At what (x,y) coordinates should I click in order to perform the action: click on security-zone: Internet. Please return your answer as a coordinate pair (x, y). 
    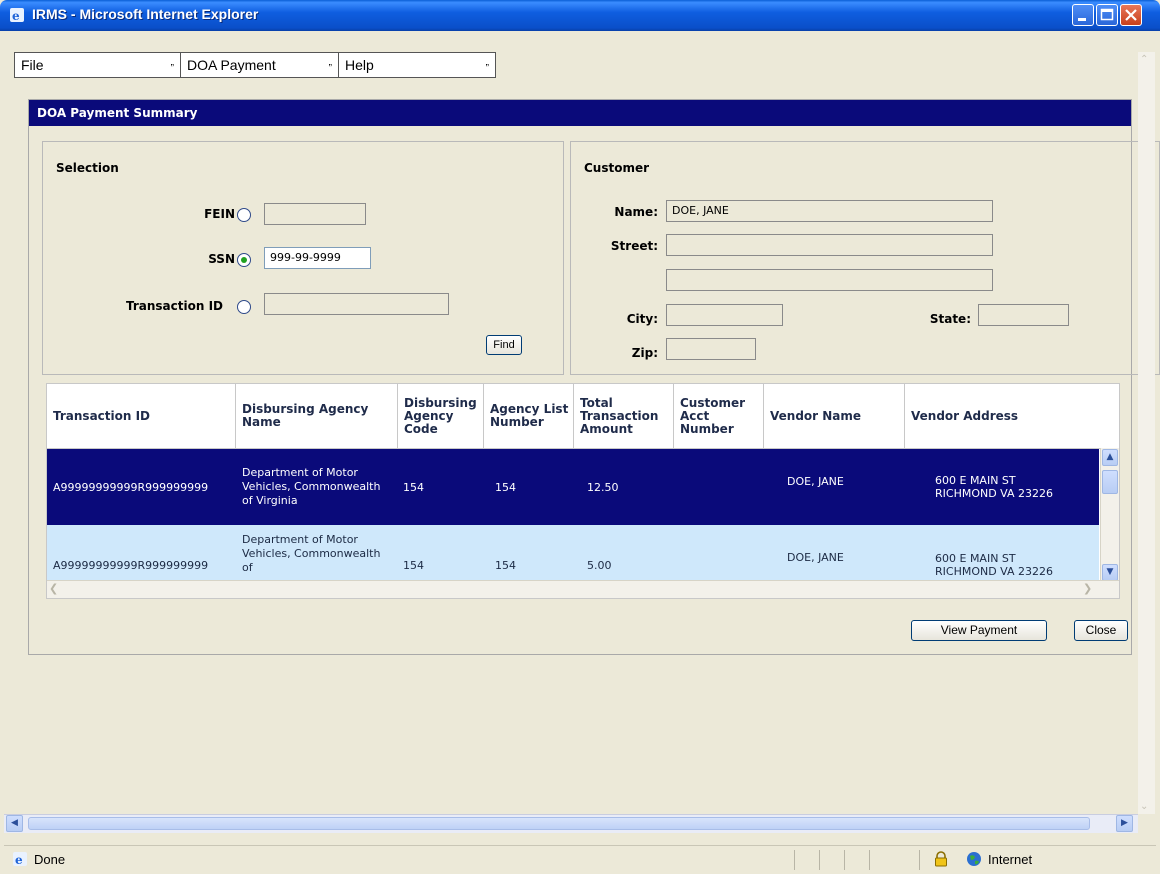
    Looking at the image, I should click on (1010, 859).